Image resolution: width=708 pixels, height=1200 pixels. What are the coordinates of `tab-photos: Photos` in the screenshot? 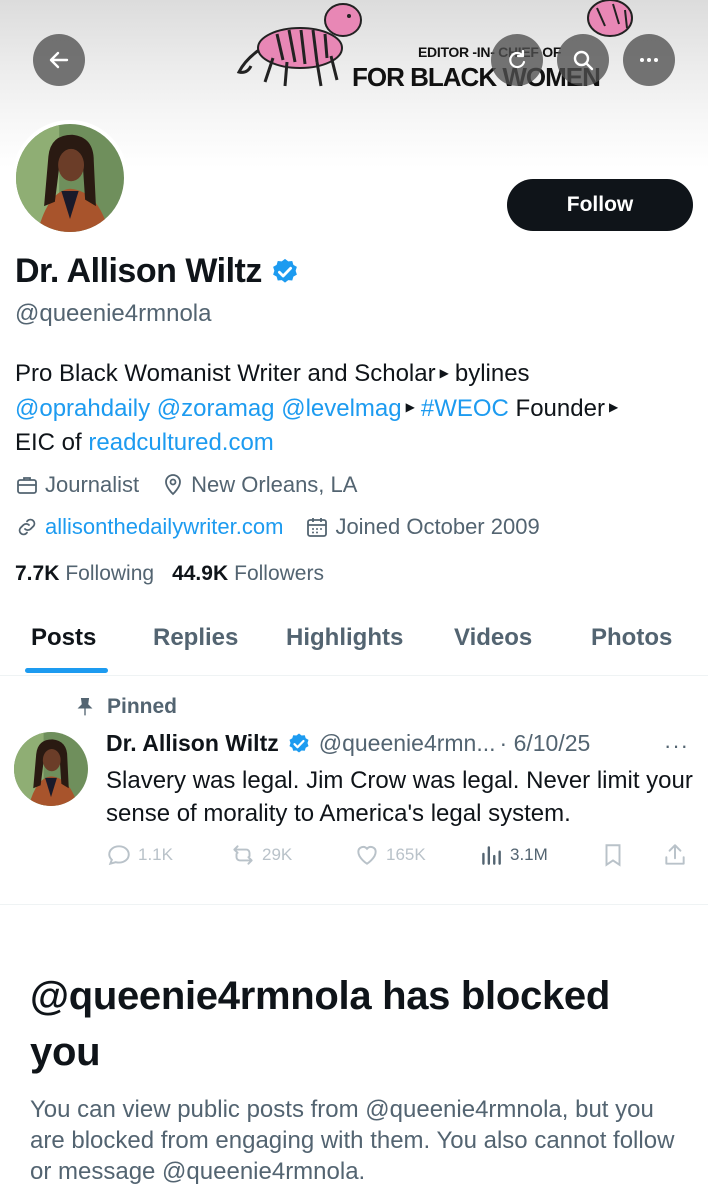 It's located at (631, 638).